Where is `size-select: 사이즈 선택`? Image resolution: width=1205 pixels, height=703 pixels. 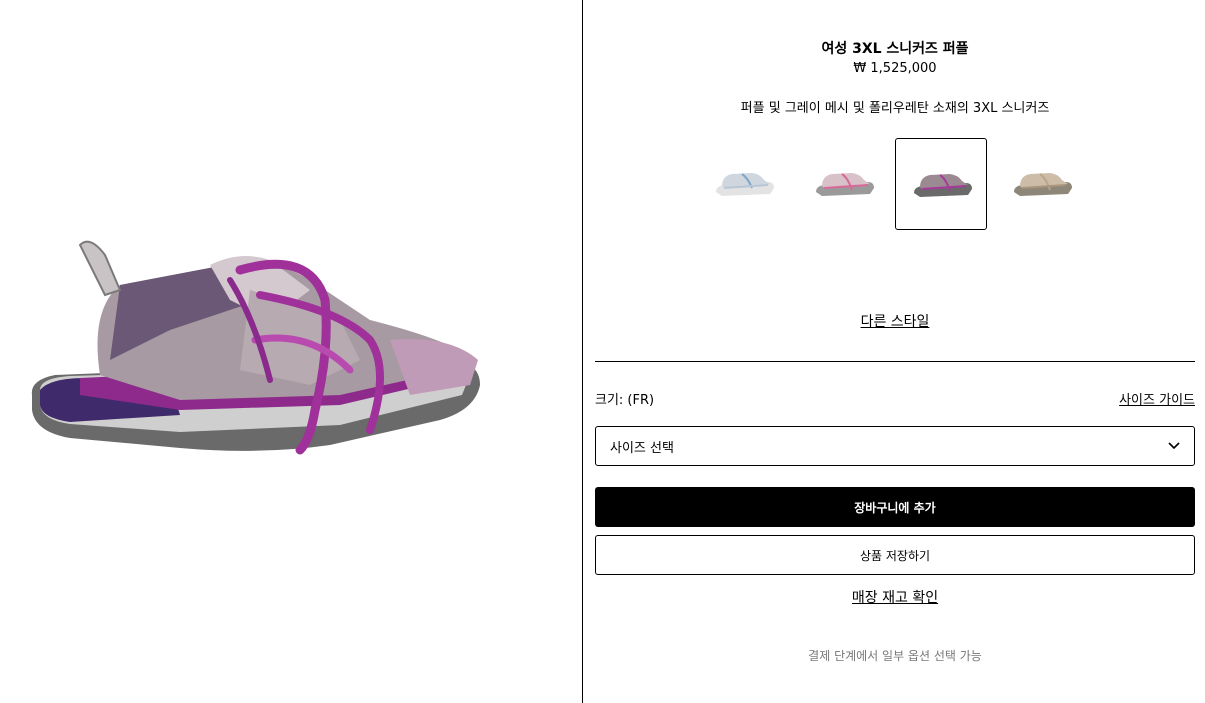 size-select: 사이즈 선택 is located at coordinates (895, 446).